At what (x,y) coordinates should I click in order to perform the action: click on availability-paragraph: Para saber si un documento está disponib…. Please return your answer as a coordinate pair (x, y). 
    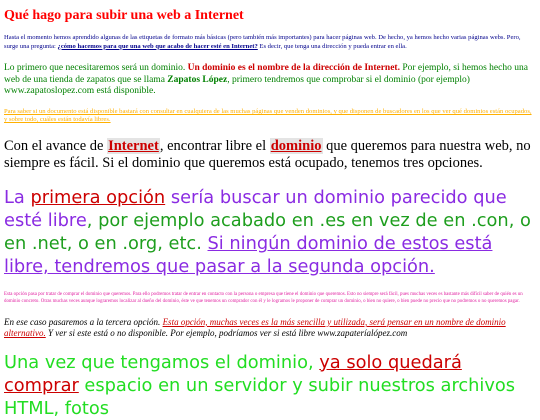
    Looking at the image, I should click on (270, 116).